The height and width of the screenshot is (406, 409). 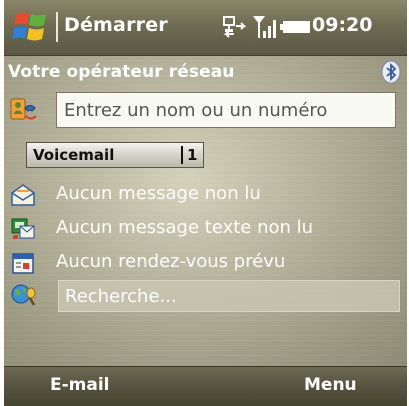 I want to click on voicemail-badge: Voicemail 1, so click(x=115, y=155).